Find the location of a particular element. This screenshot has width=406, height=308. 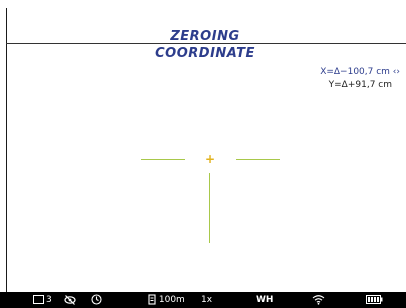

hide-eye-icon is located at coordinates (70, 300).